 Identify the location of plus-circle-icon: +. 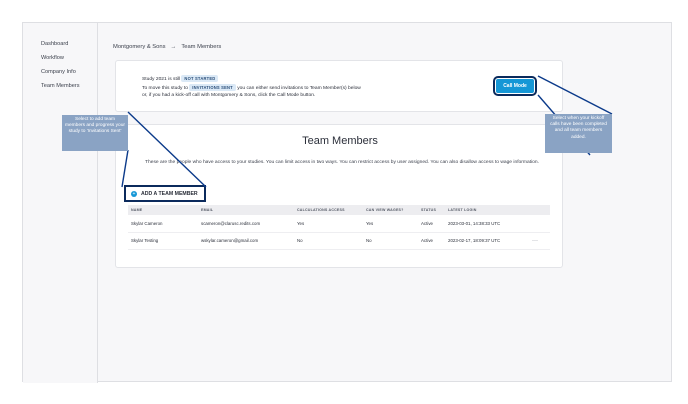
(134, 193).